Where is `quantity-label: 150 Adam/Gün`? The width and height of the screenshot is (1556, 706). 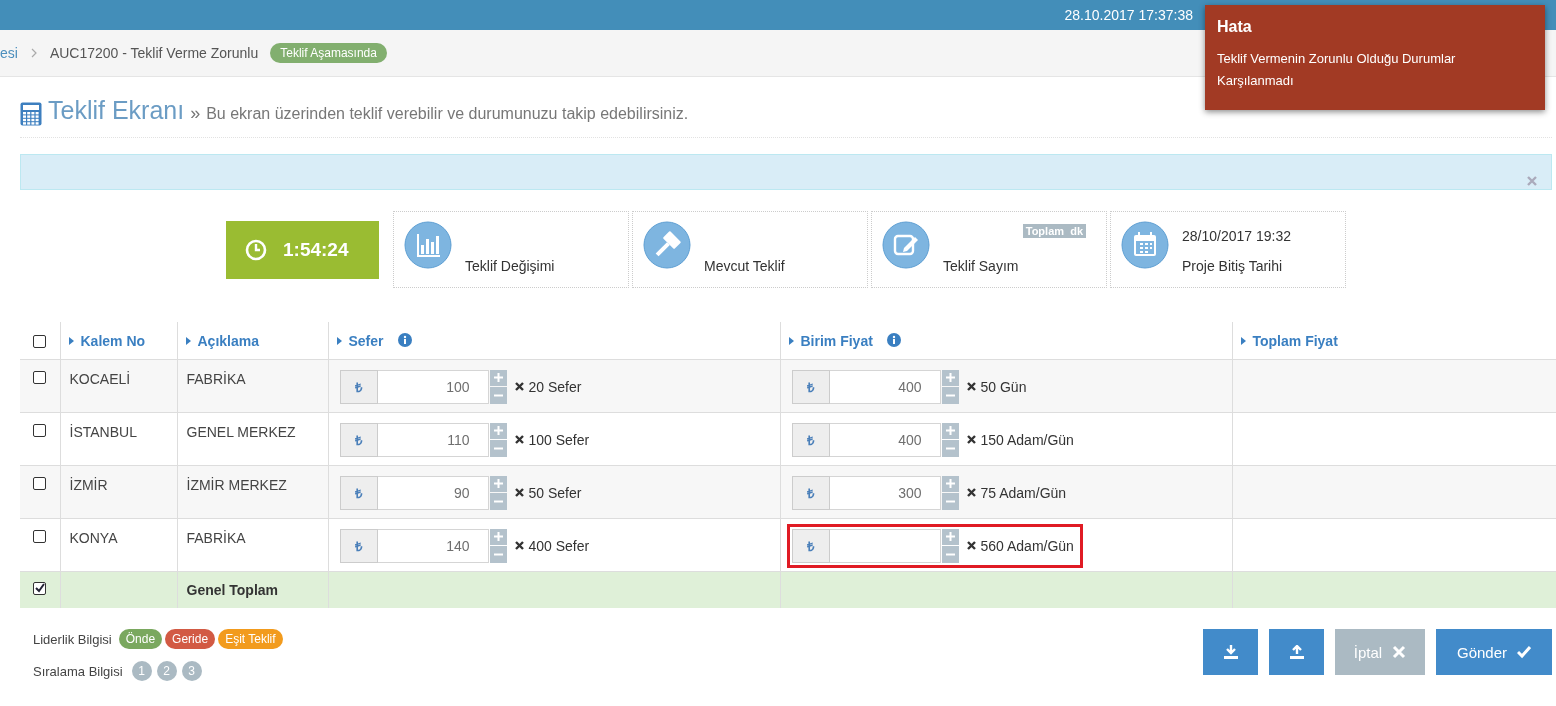 quantity-label: 150 Adam/Gün is located at coordinates (1027, 439).